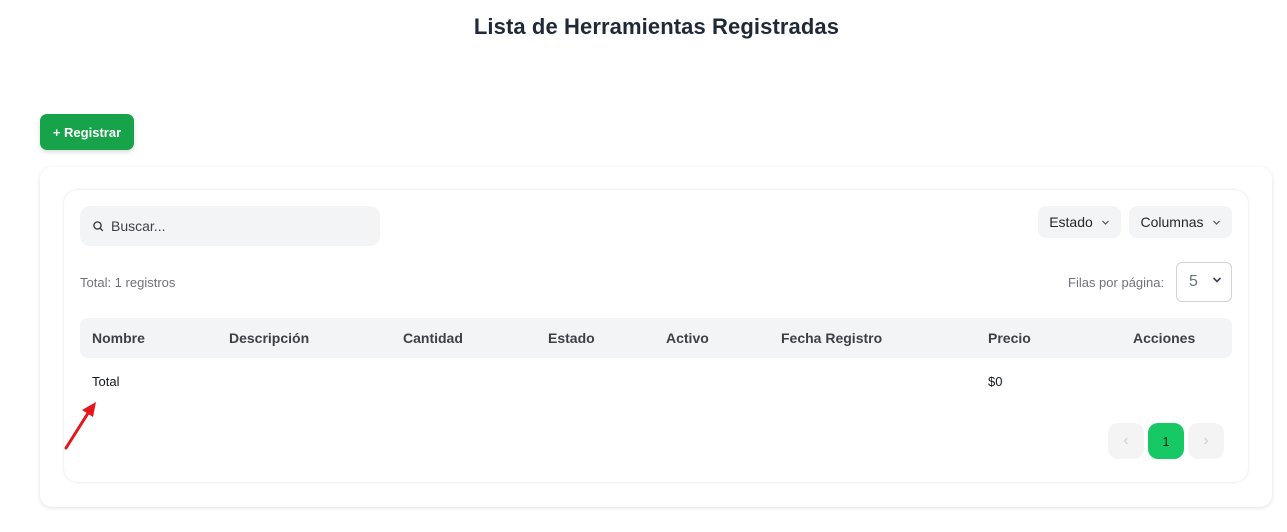  What do you see at coordinates (995, 381) in the screenshot?
I see `cell-precio: $0` at bounding box center [995, 381].